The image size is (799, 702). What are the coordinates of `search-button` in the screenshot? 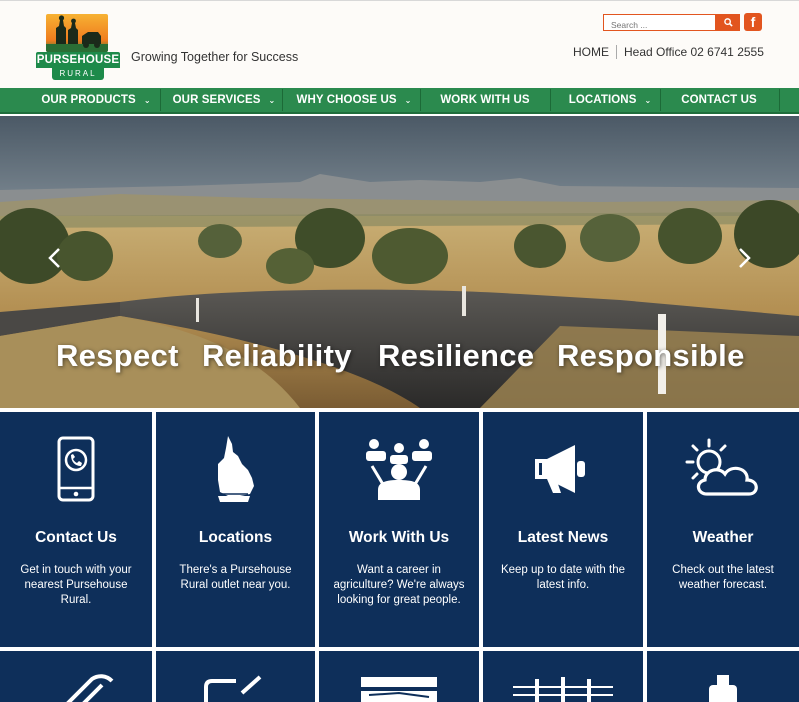 It's located at (728, 22).